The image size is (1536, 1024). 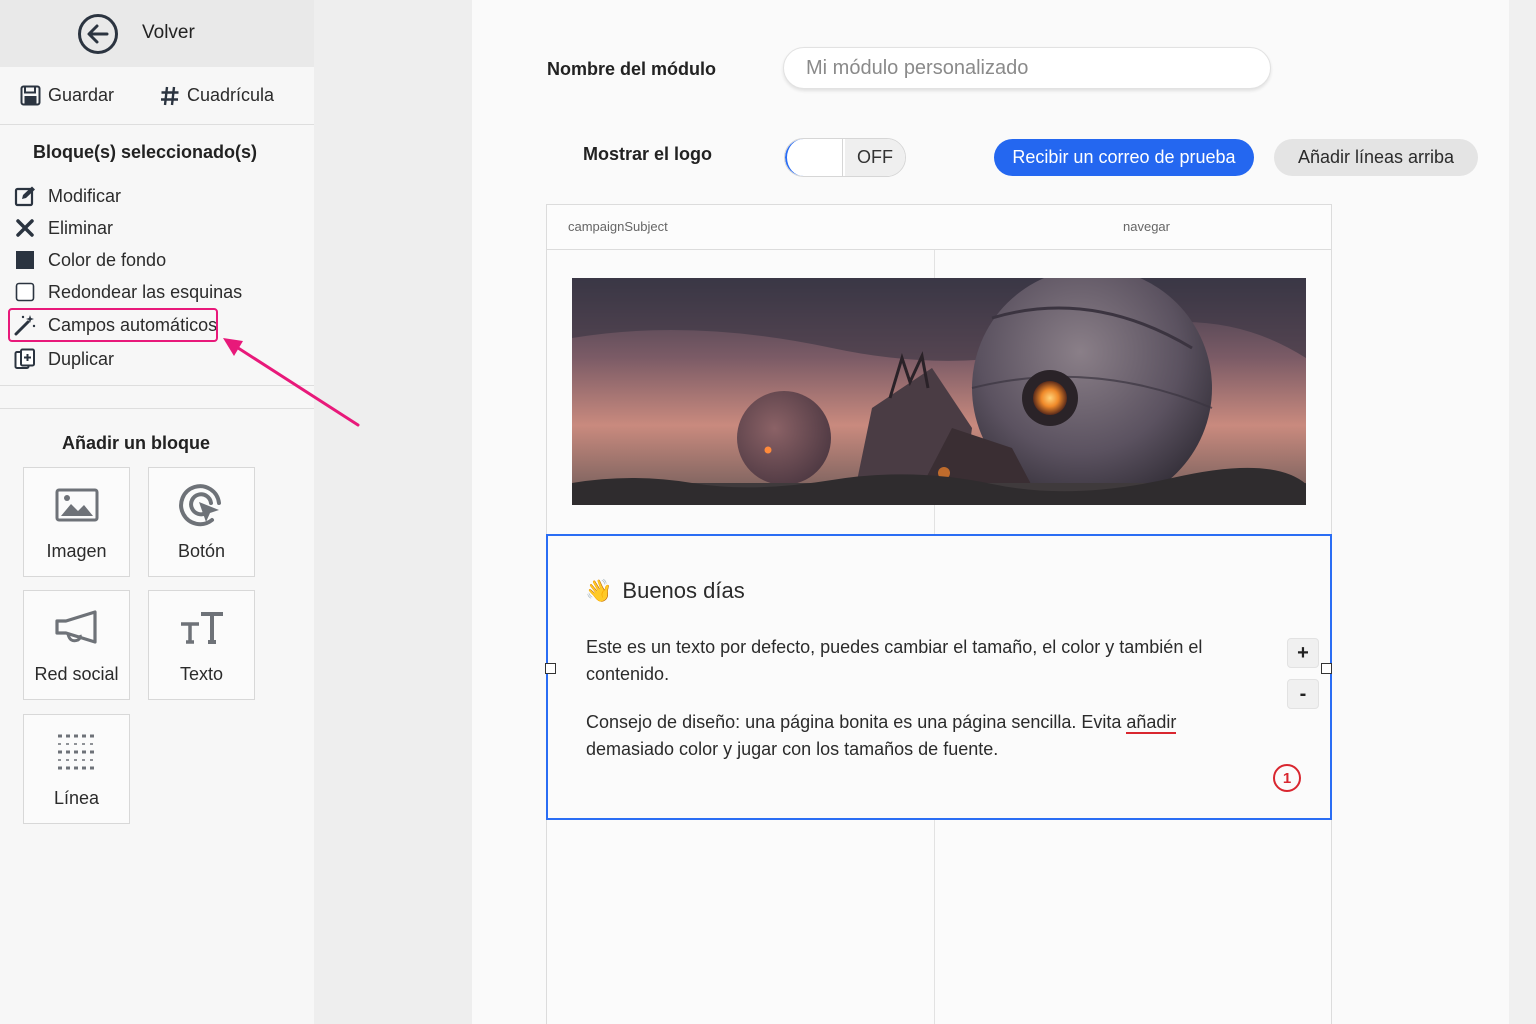 What do you see at coordinates (1146, 226) in the screenshot?
I see `browse-link: navegar` at bounding box center [1146, 226].